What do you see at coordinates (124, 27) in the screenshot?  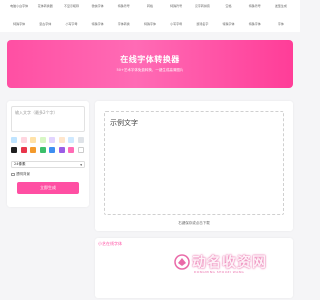 I see `nav-item: 字体转换` at bounding box center [124, 27].